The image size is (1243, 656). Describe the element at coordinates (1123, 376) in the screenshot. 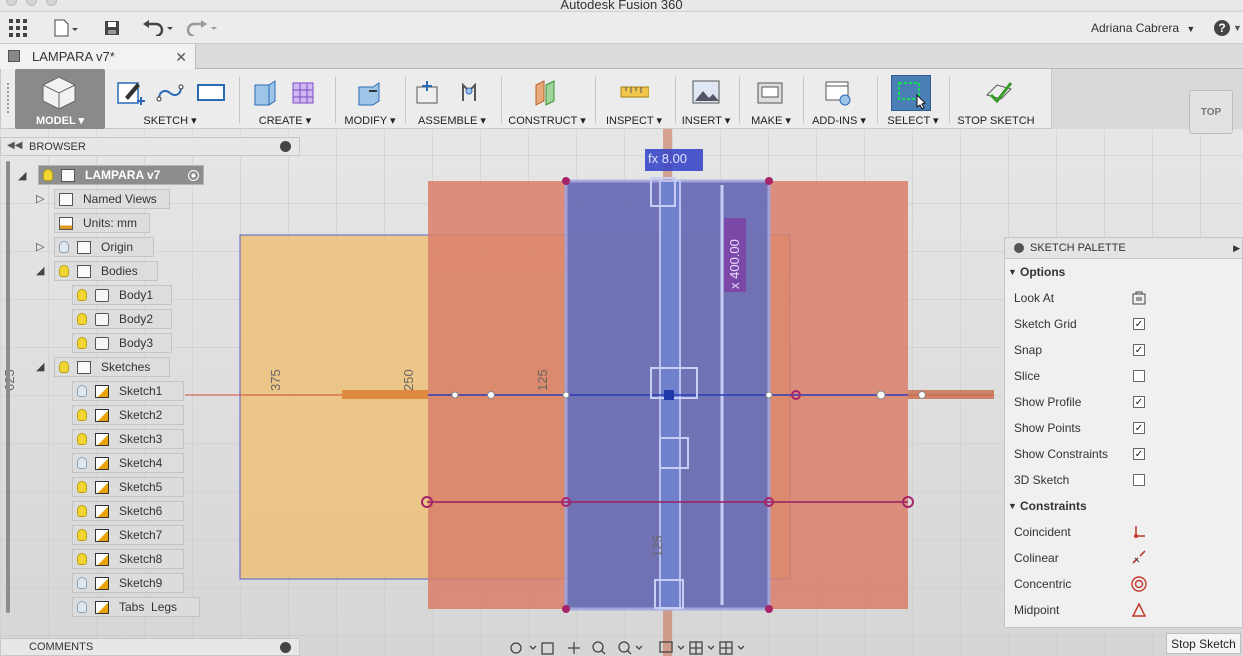

I see `option-slice: Slice` at that location.